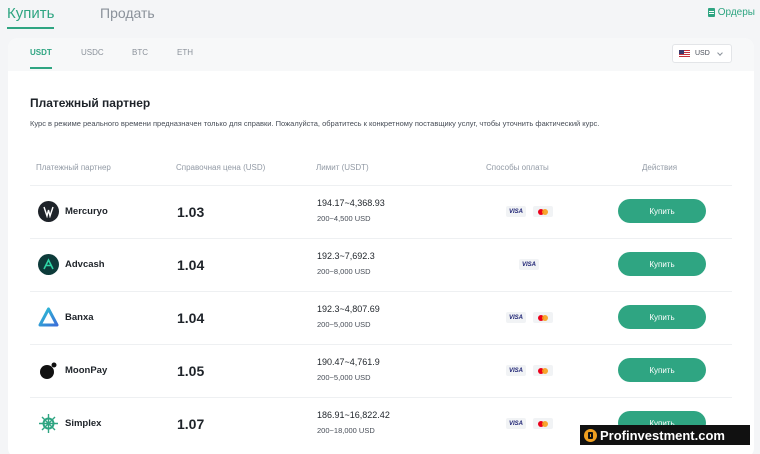 The height and width of the screenshot is (454, 760). Describe the element at coordinates (86, 211) in the screenshot. I see `partner-name: Mercuryo` at that location.